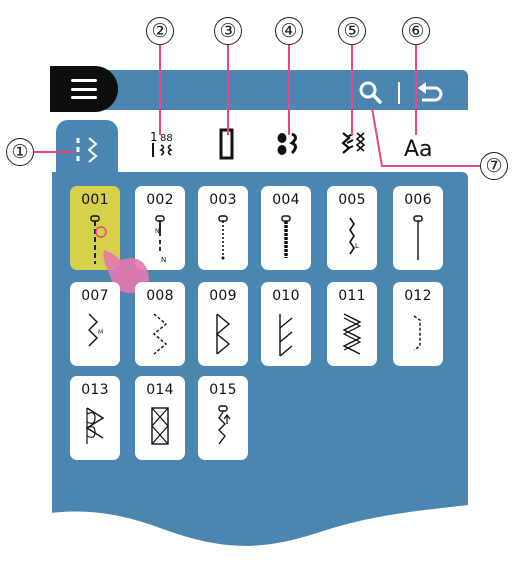 The height and width of the screenshot is (564, 512). I want to click on triple-straight-stitch-icon, so click(286, 236).